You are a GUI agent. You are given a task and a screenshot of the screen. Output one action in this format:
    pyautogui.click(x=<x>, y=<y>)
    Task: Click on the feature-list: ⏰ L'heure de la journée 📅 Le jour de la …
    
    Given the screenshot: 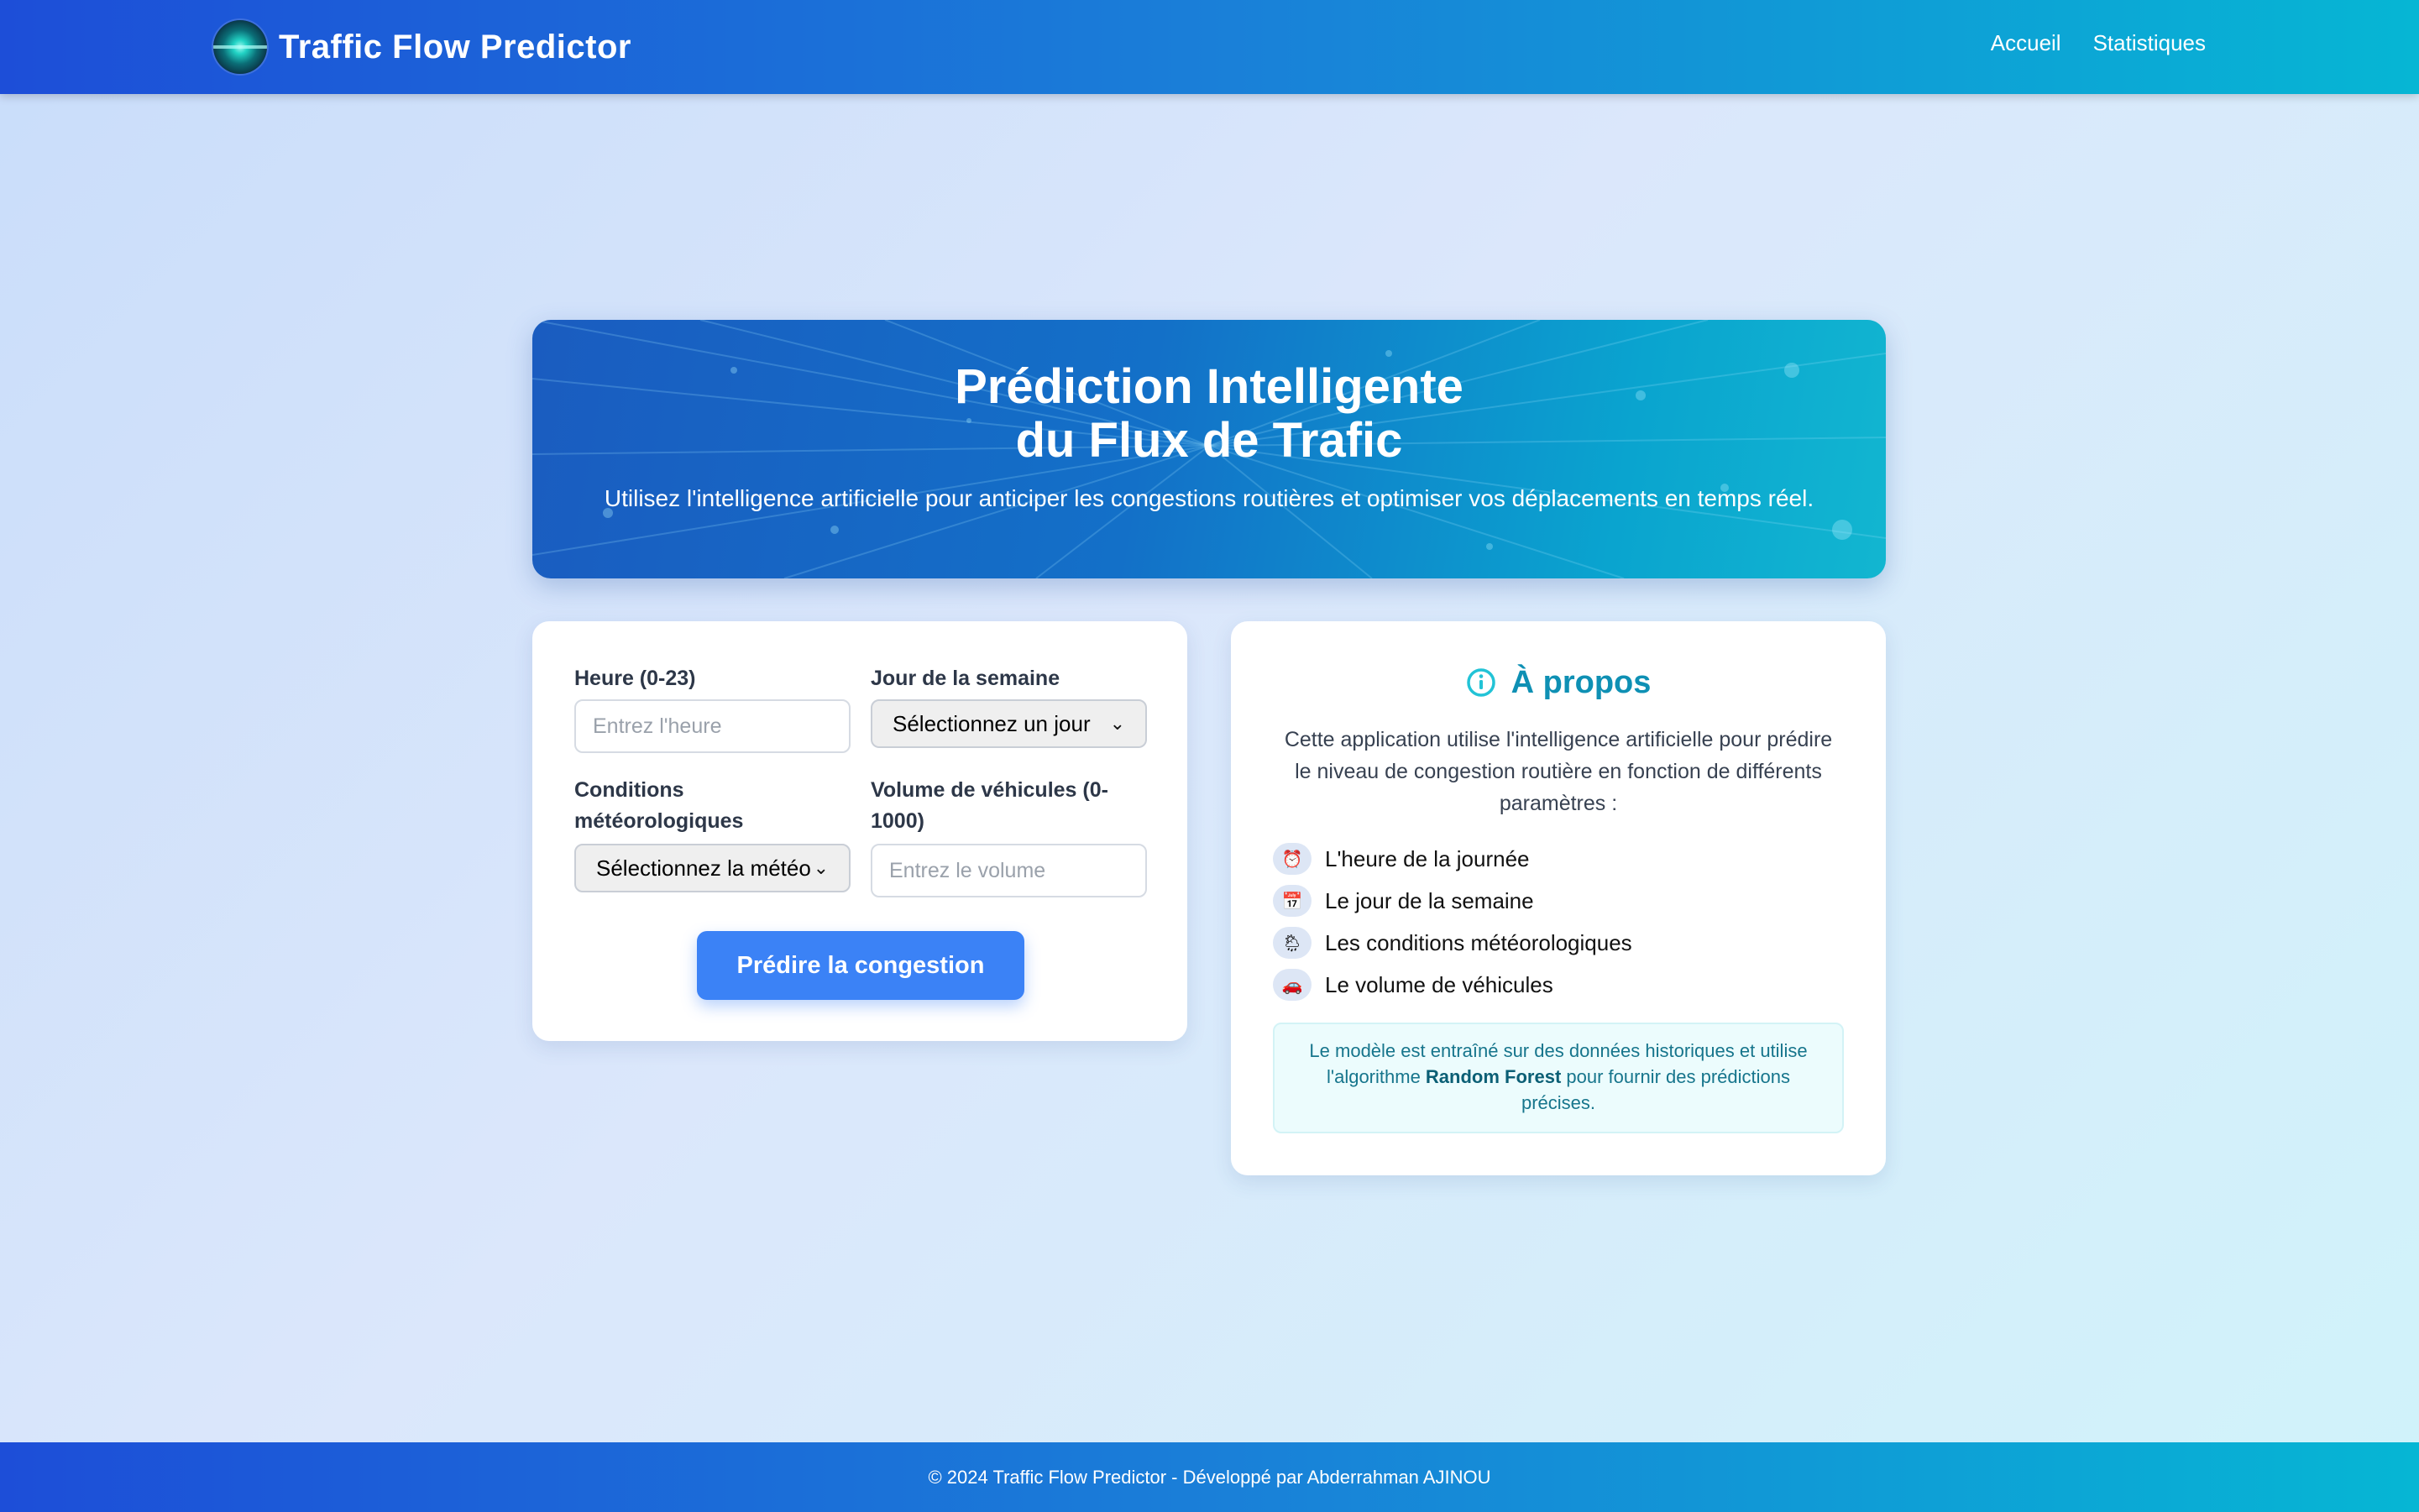 What is the action you would take?
    pyautogui.click(x=1559, y=922)
    